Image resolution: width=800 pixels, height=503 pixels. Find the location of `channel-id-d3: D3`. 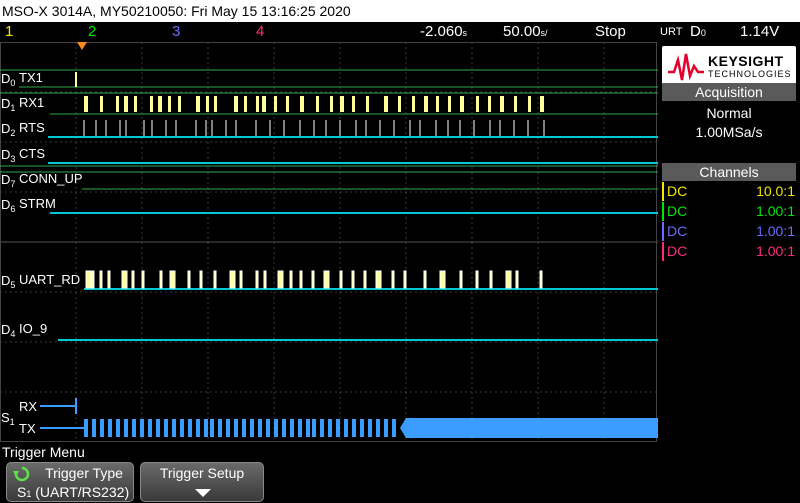

channel-id-d3: D3 is located at coordinates (8, 155).